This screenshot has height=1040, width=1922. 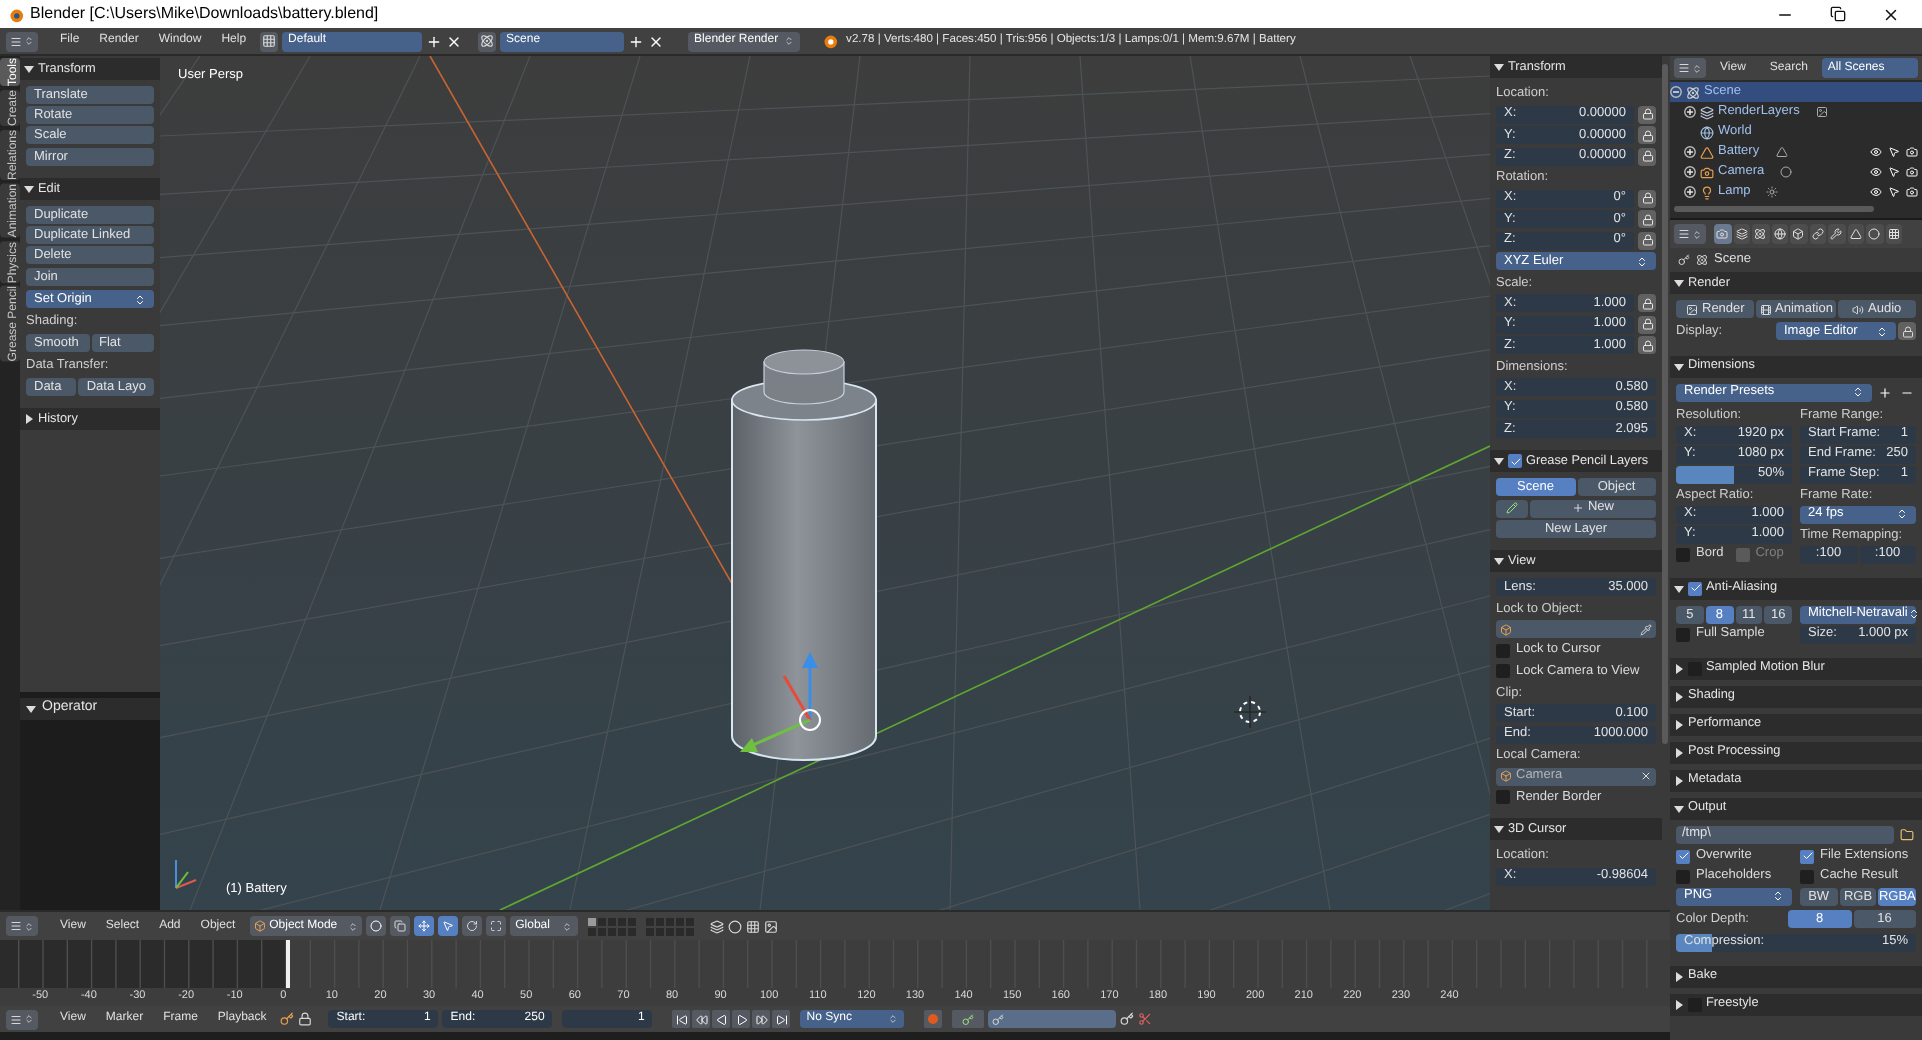 I want to click on layout-button, so click(x=269, y=41).